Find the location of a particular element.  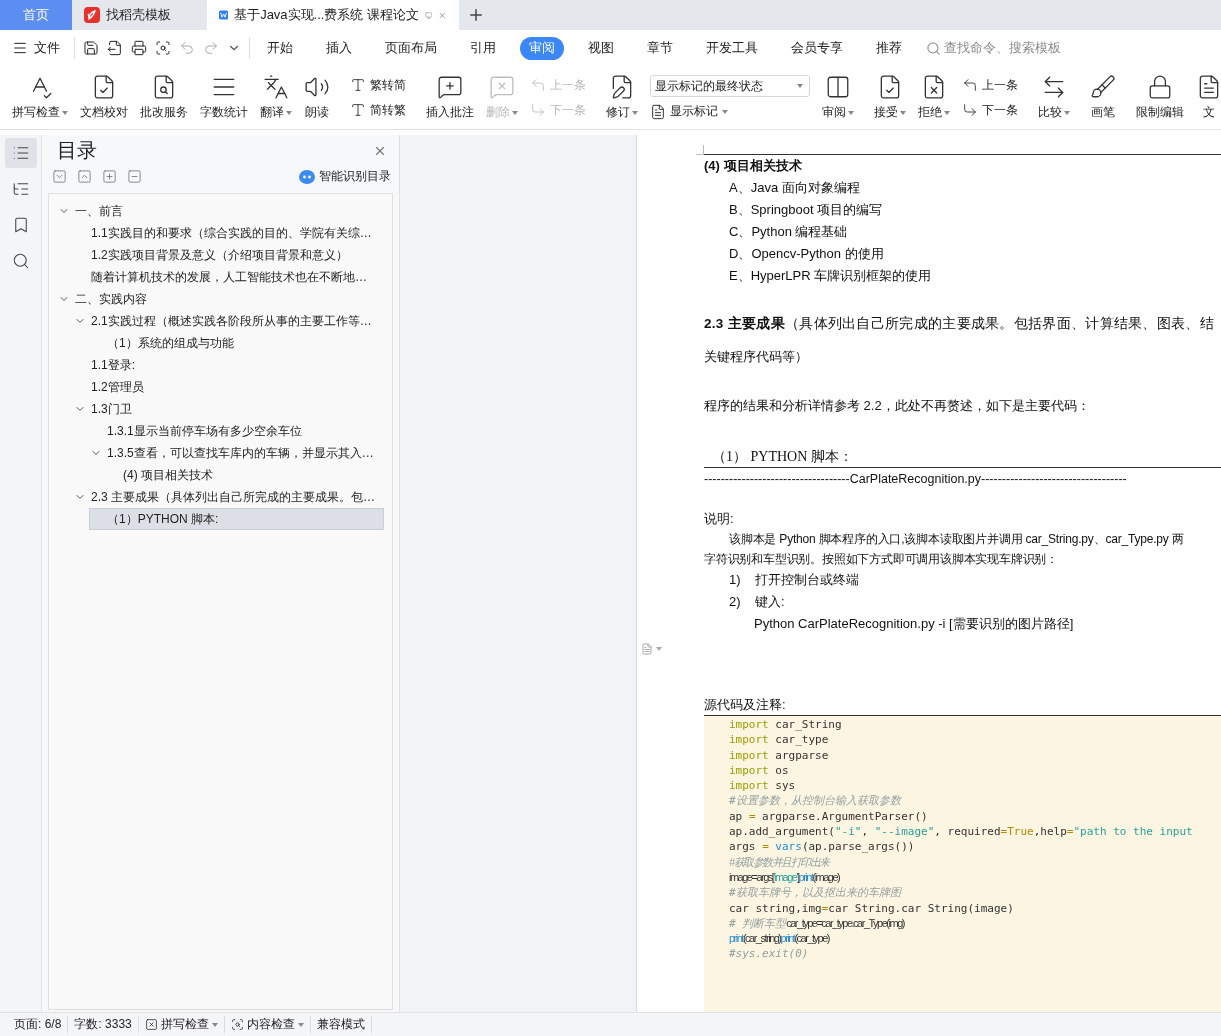

ribbon-button: 简转繁 is located at coordinates (378, 110).